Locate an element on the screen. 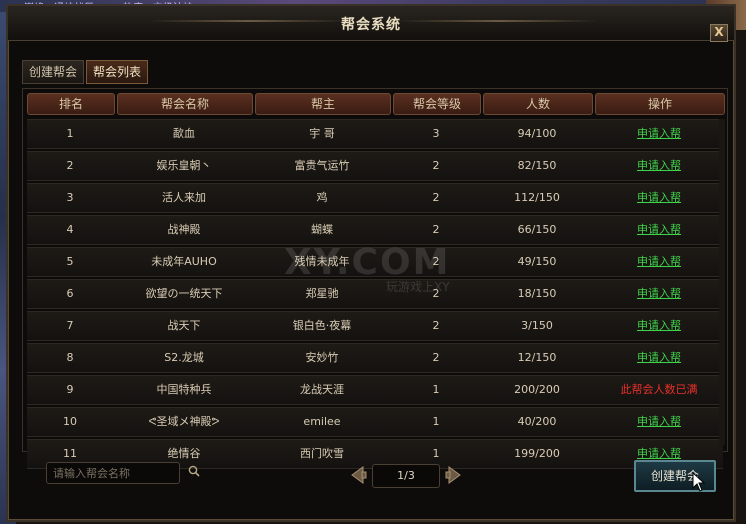 This screenshot has width=746, height=524. guild-full-label: 此帮会人数已满 is located at coordinates (659, 389).